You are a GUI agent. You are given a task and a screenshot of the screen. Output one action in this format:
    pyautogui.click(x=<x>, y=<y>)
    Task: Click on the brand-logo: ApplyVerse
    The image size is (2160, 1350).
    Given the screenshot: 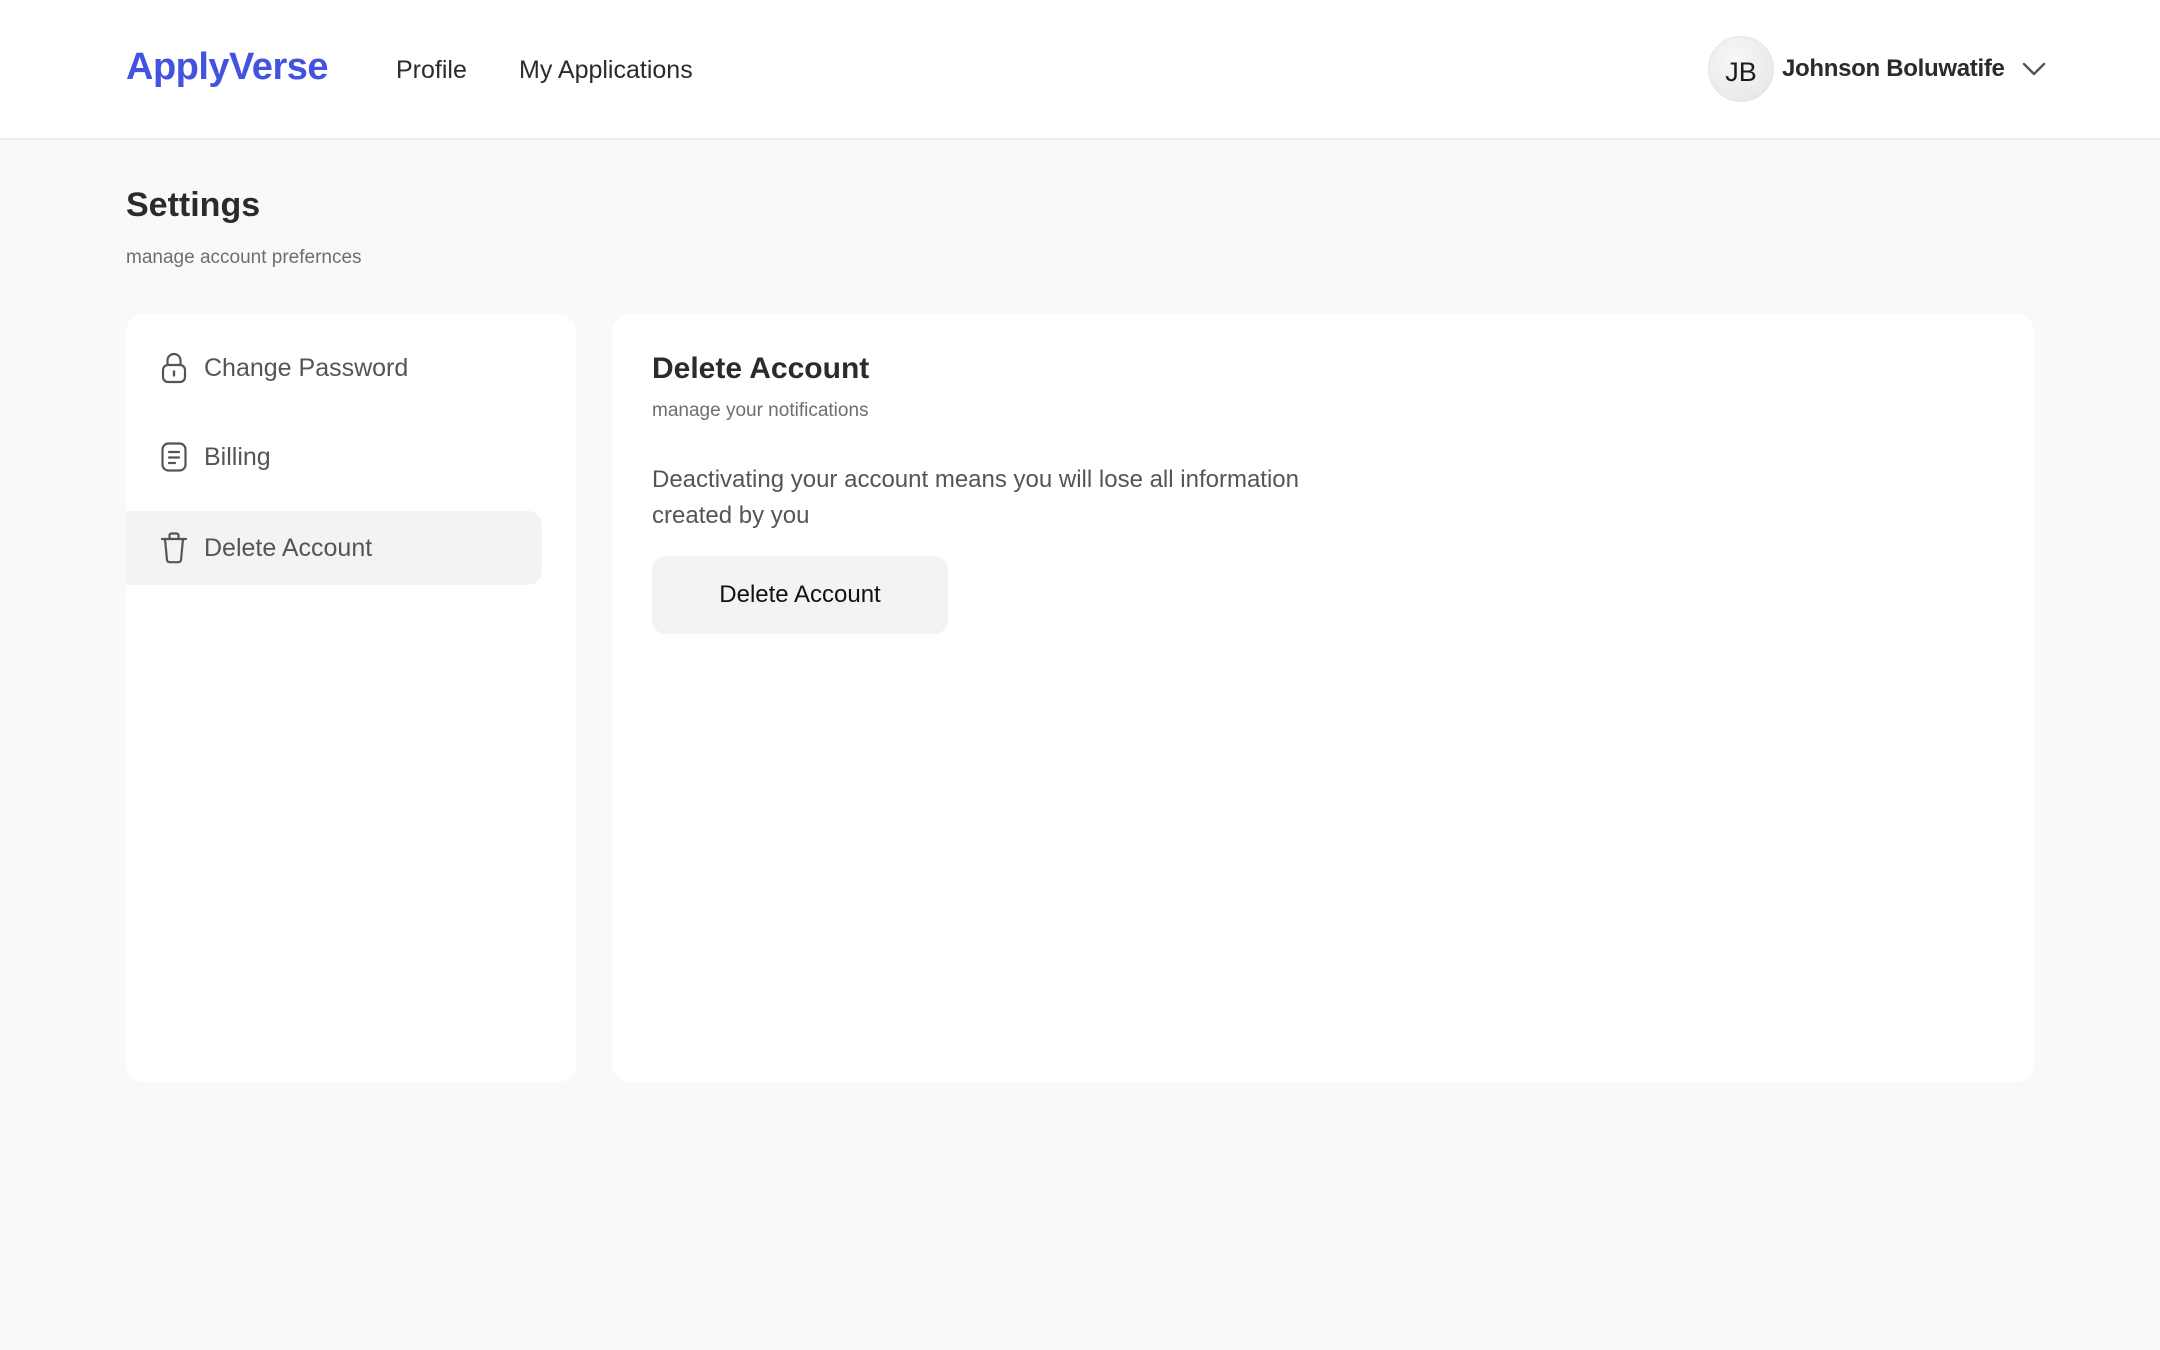 What is the action you would take?
    pyautogui.click(x=227, y=67)
    